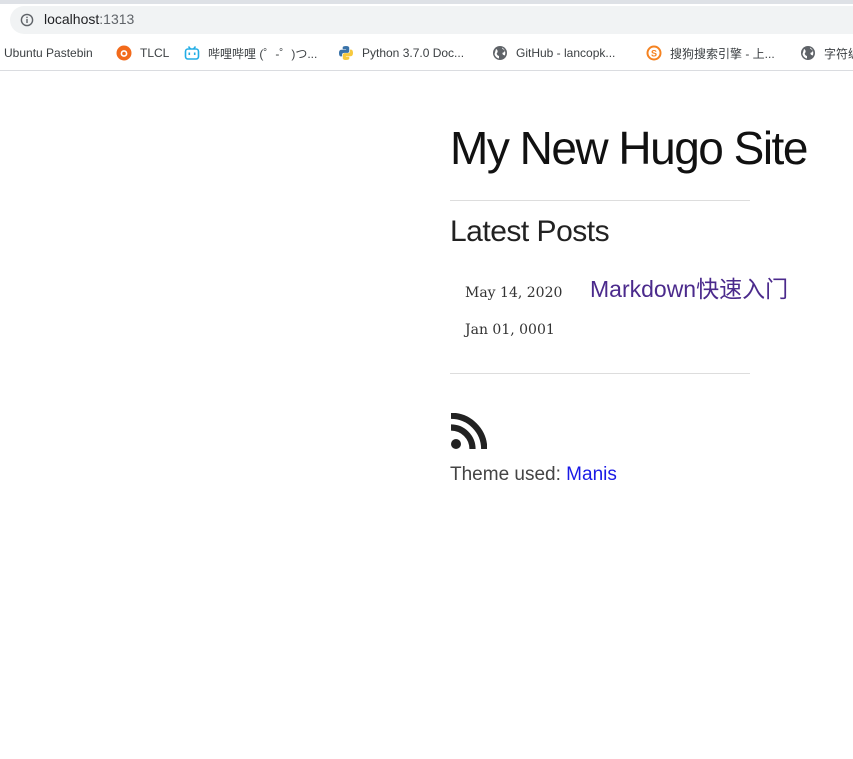 The height and width of the screenshot is (759, 853). I want to click on post-date: May 14, 2020, so click(514, 293).